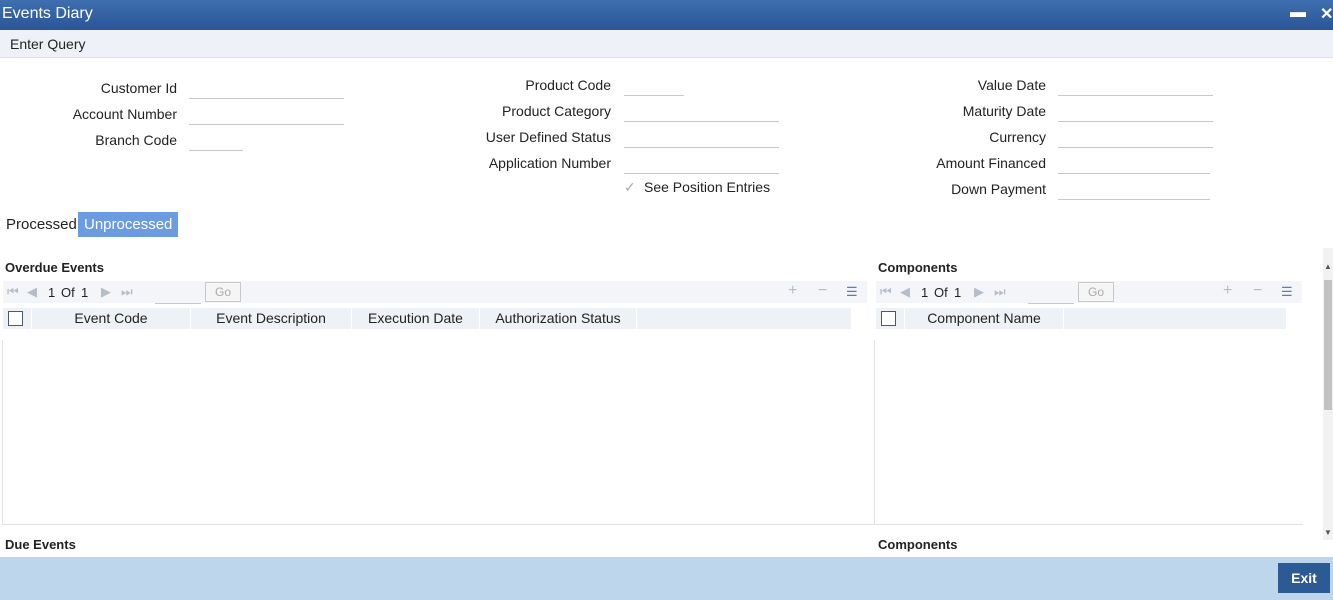 The image size is (1333, 600). What do you see at coordinates (1088, 432) in the screenshot?
I see `components-grid-body` at bounding box center [1088, 432].